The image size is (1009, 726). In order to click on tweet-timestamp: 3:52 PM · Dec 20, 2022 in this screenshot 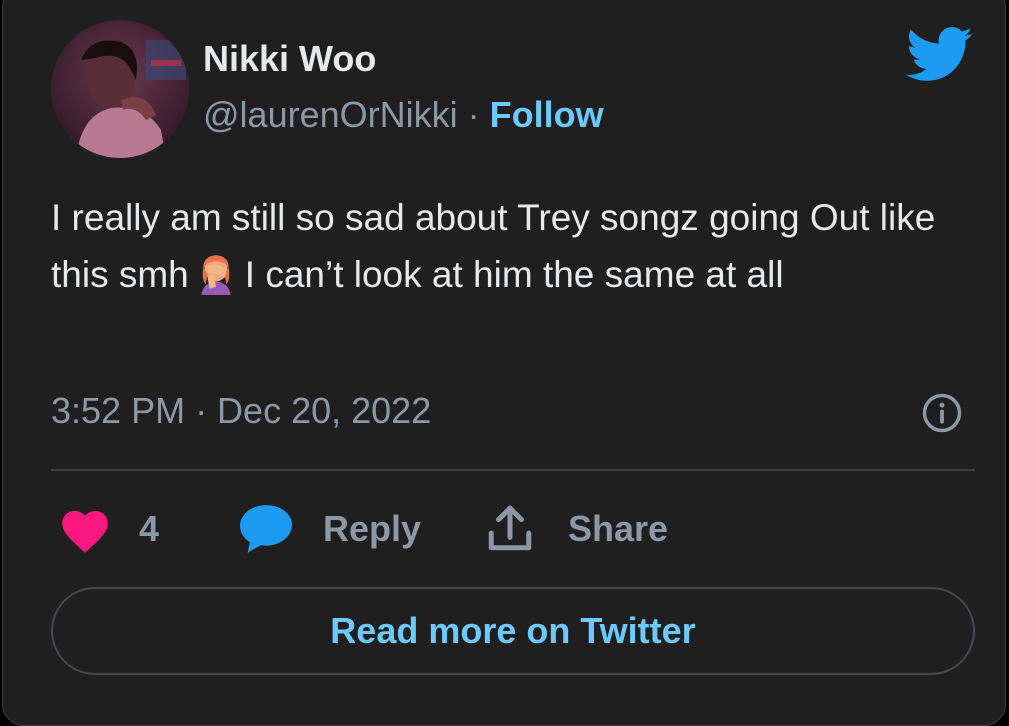, I will do `click(241, 411)`.